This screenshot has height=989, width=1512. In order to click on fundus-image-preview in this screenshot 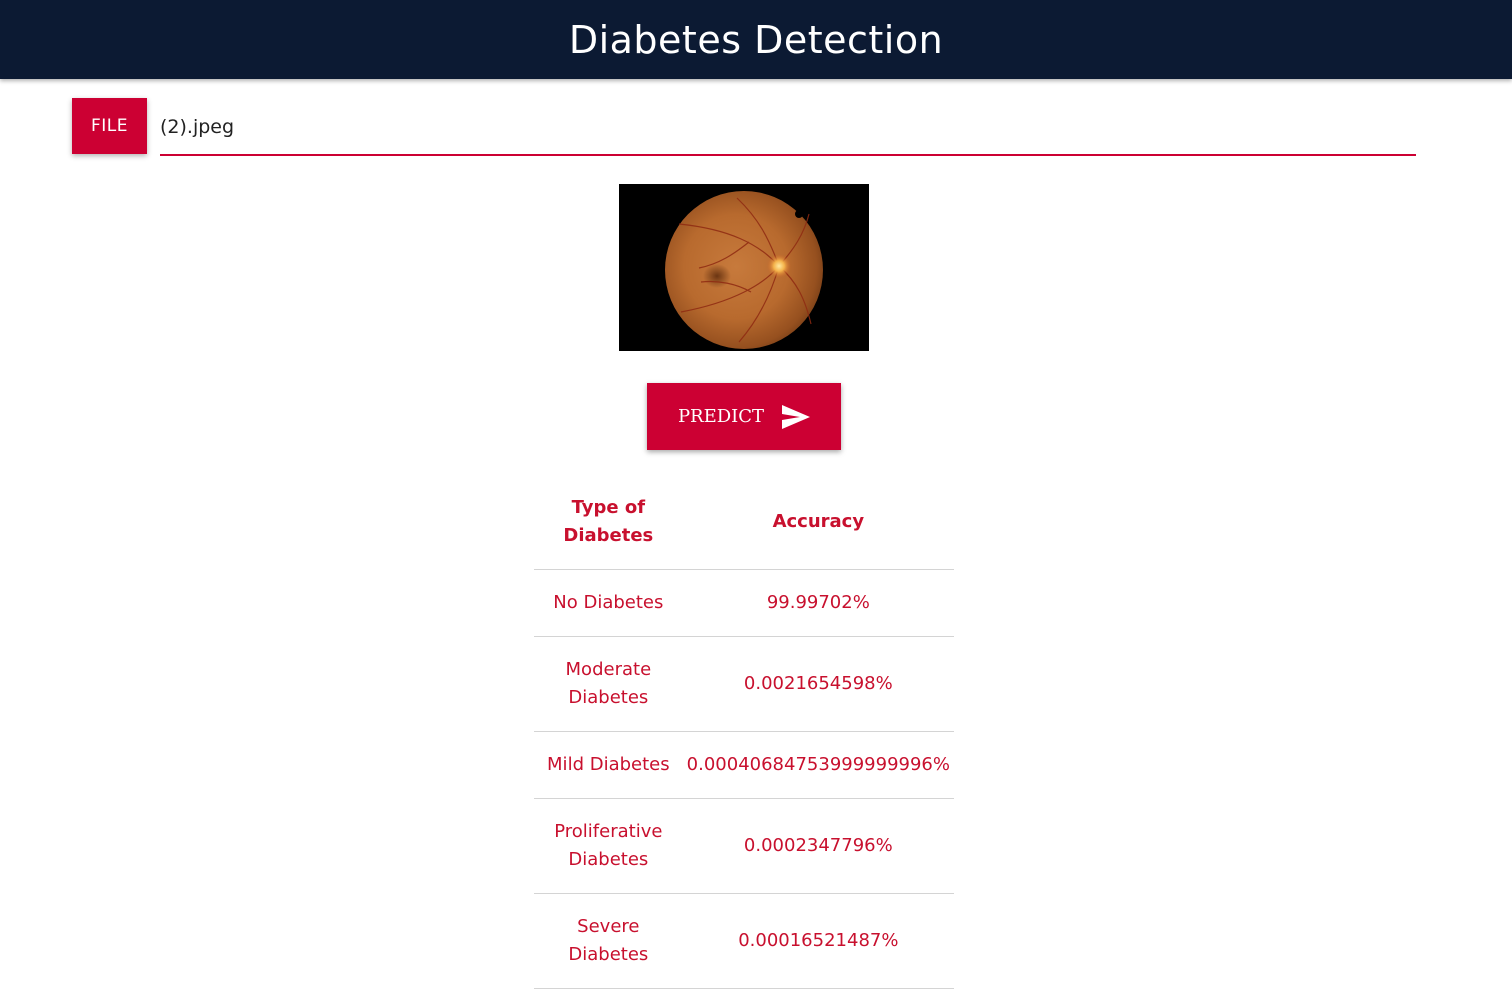, I will do `click(744, 267)`.